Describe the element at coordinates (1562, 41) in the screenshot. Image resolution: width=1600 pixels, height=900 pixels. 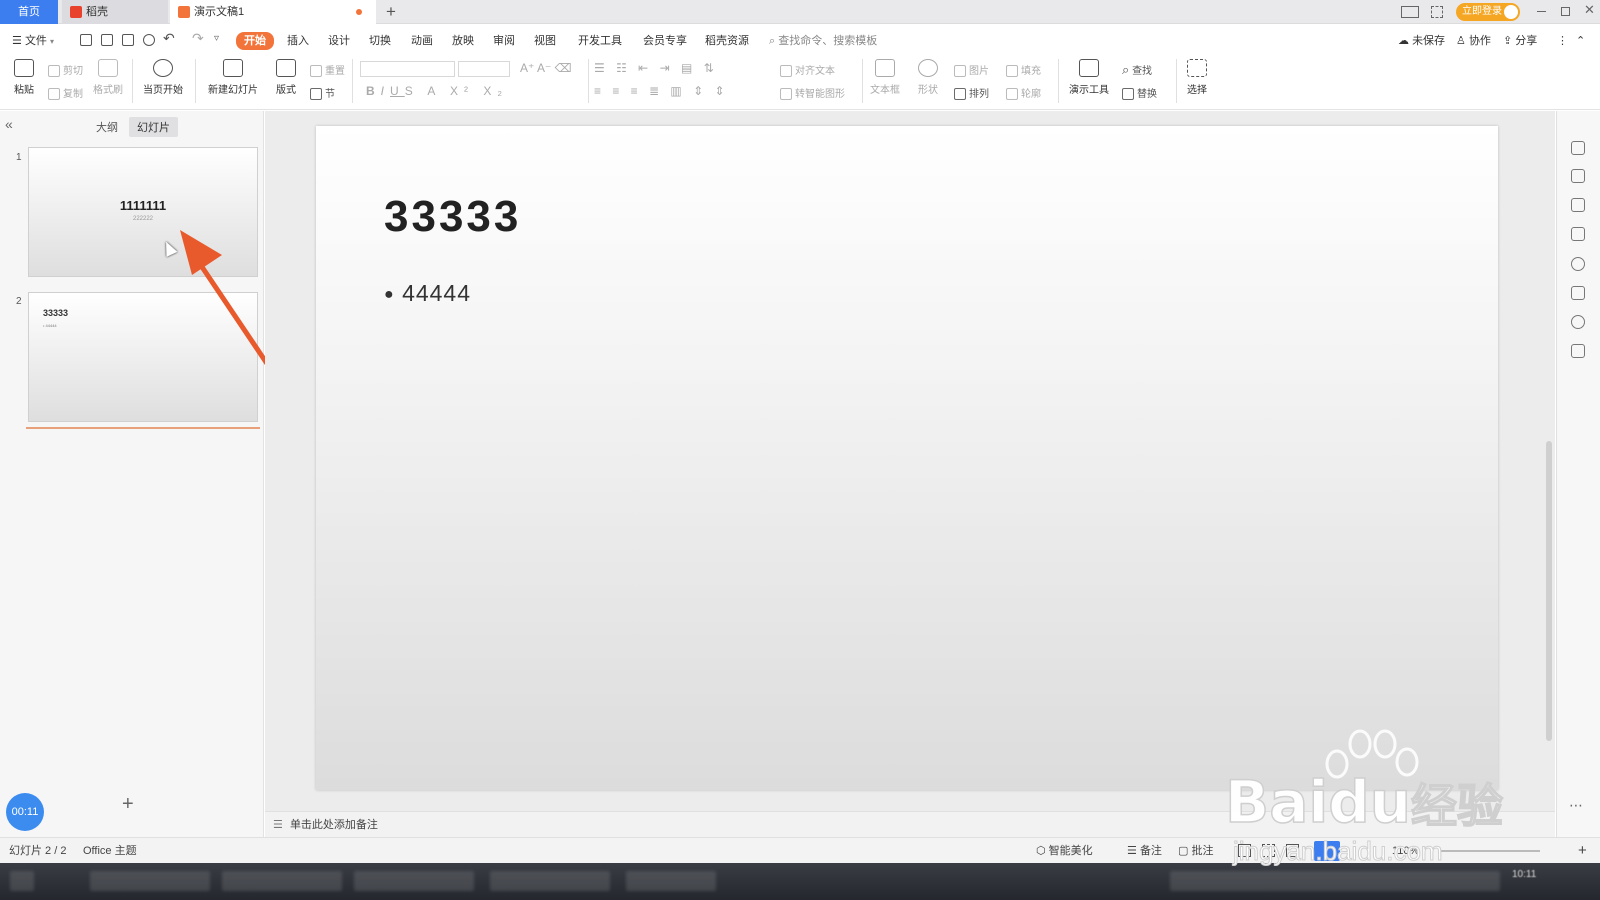
I see `more-icon: ⋮` at that location.